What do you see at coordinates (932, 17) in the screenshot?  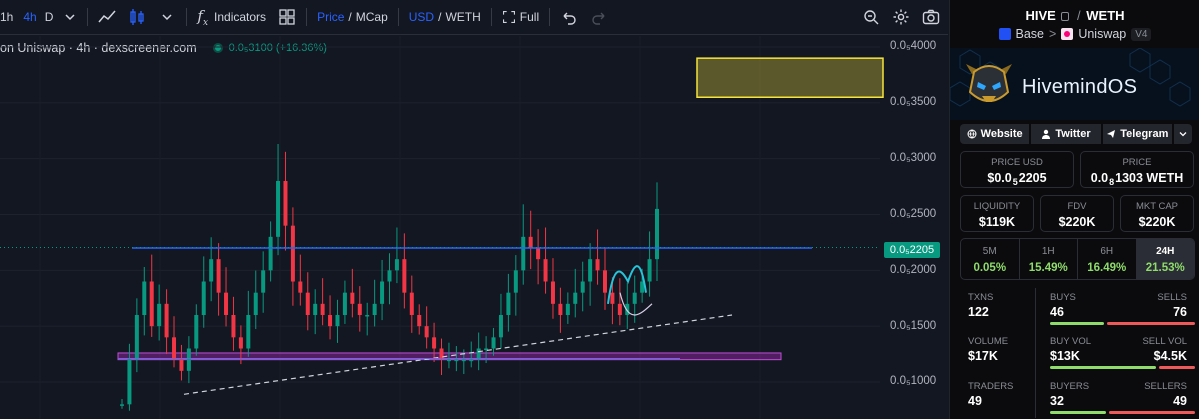 I see `snapshot-button` at bounding box center [932, 17].